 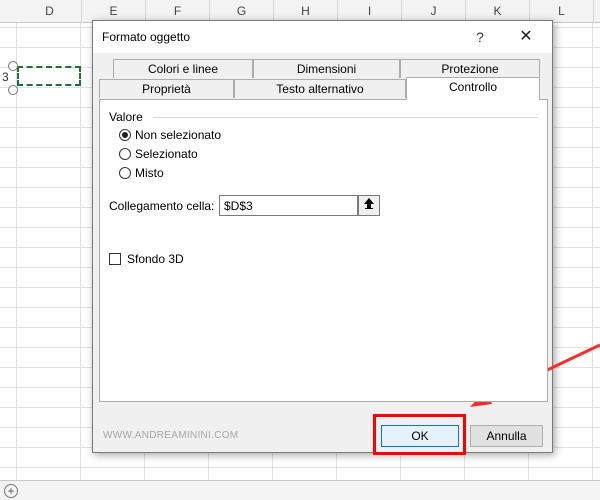 I want to click on group-divider, so click(x=345, y=117).